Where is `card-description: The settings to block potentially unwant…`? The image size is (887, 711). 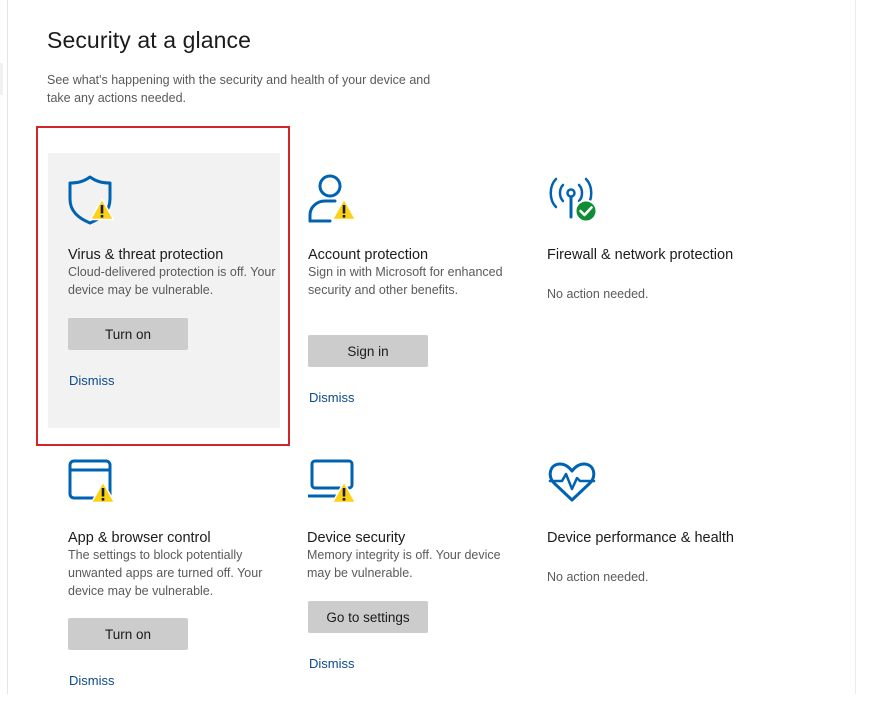
card-description: The settings to block potentially unwant… is located at coordinates (165, 573).